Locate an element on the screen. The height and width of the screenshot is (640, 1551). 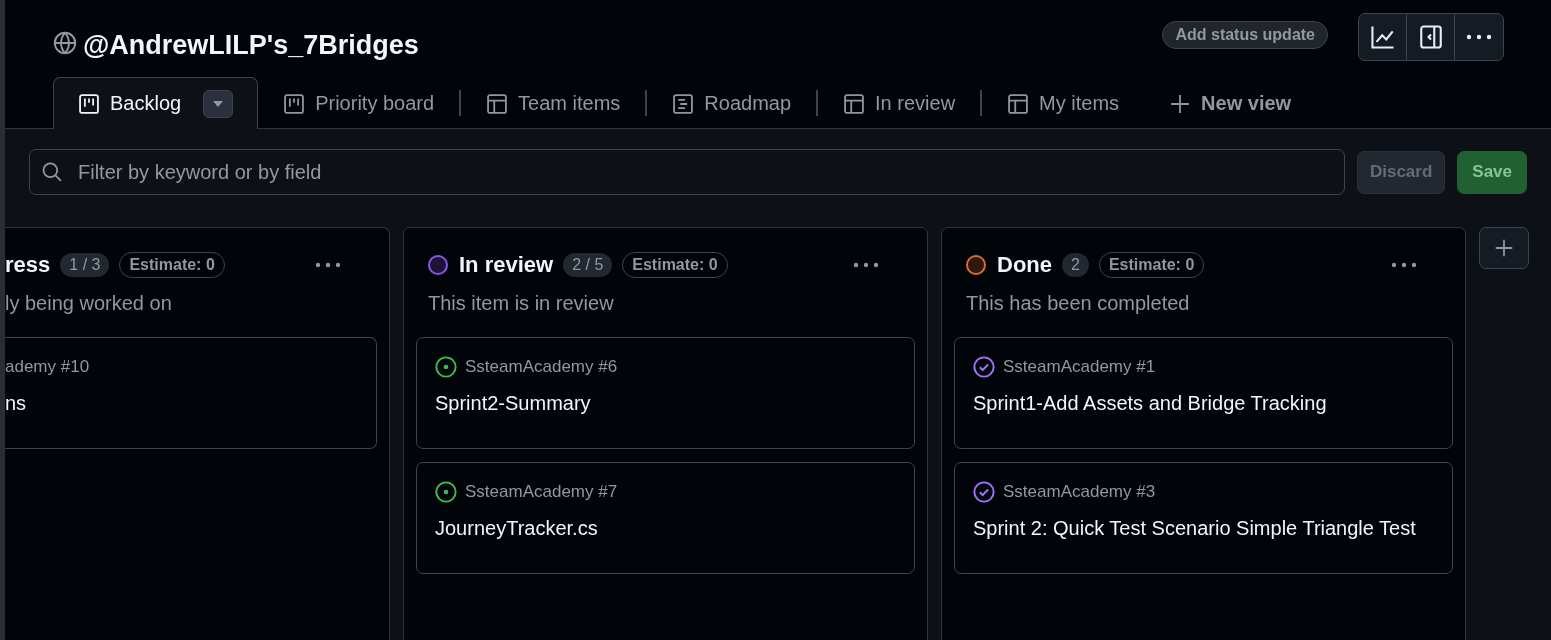
add-column-button is located at coordinates (1504, 248).